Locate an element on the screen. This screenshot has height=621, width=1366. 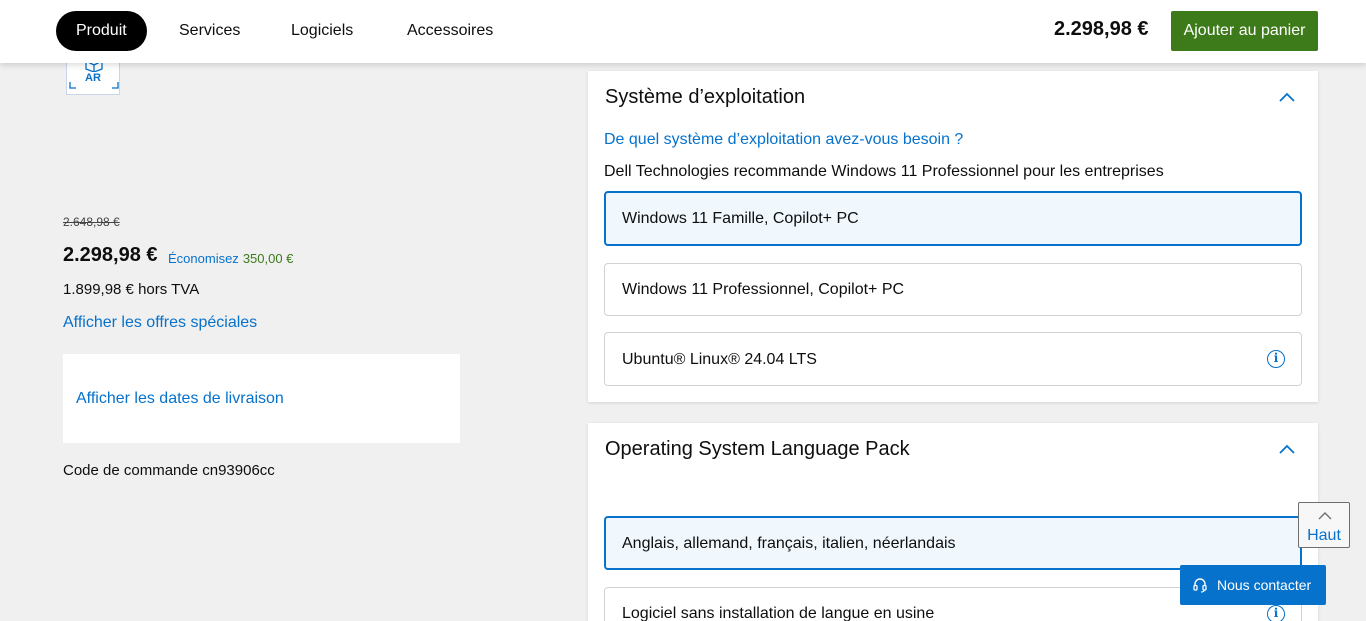
option-label: Windows 11 Professionnel, Copilot+ PC is located at coordinates (763, 289).